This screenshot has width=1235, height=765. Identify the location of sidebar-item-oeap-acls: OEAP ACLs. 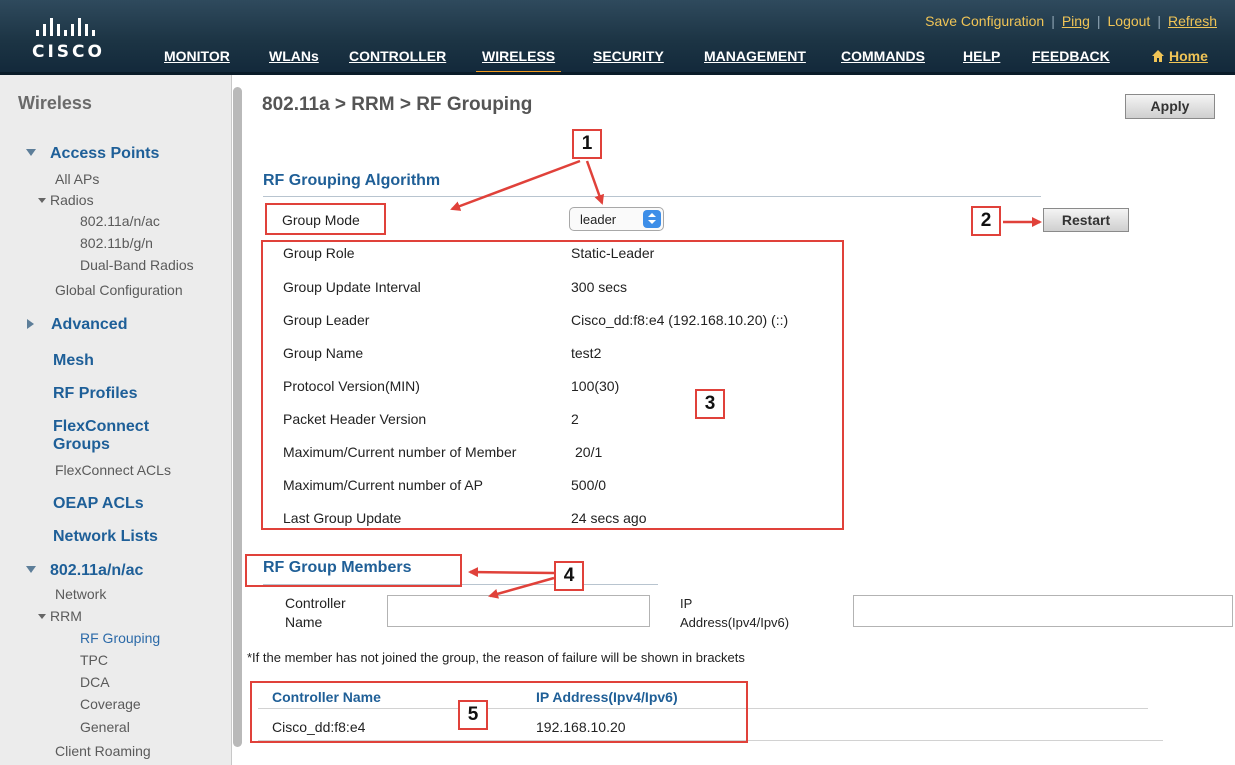
(98, 504).